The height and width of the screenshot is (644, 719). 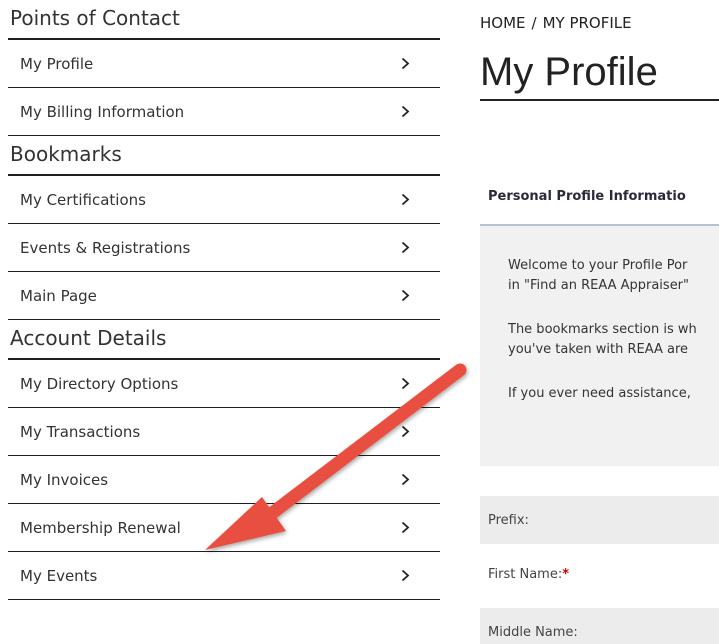 What do you see at coordinates (105, 247) in the screenshot?
I see `sidebar-item-label: Events & Registrations` at bounding box center [105, 247].